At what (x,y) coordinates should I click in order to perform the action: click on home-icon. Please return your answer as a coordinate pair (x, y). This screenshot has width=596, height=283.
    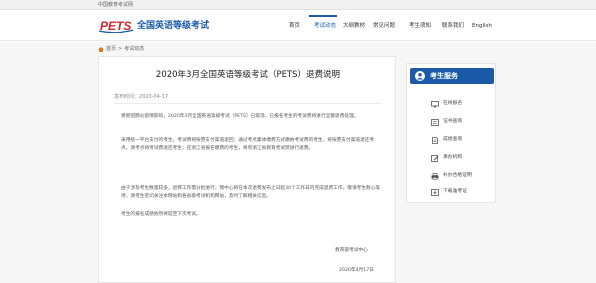
    Looking at the image, I should click on (101, 49).